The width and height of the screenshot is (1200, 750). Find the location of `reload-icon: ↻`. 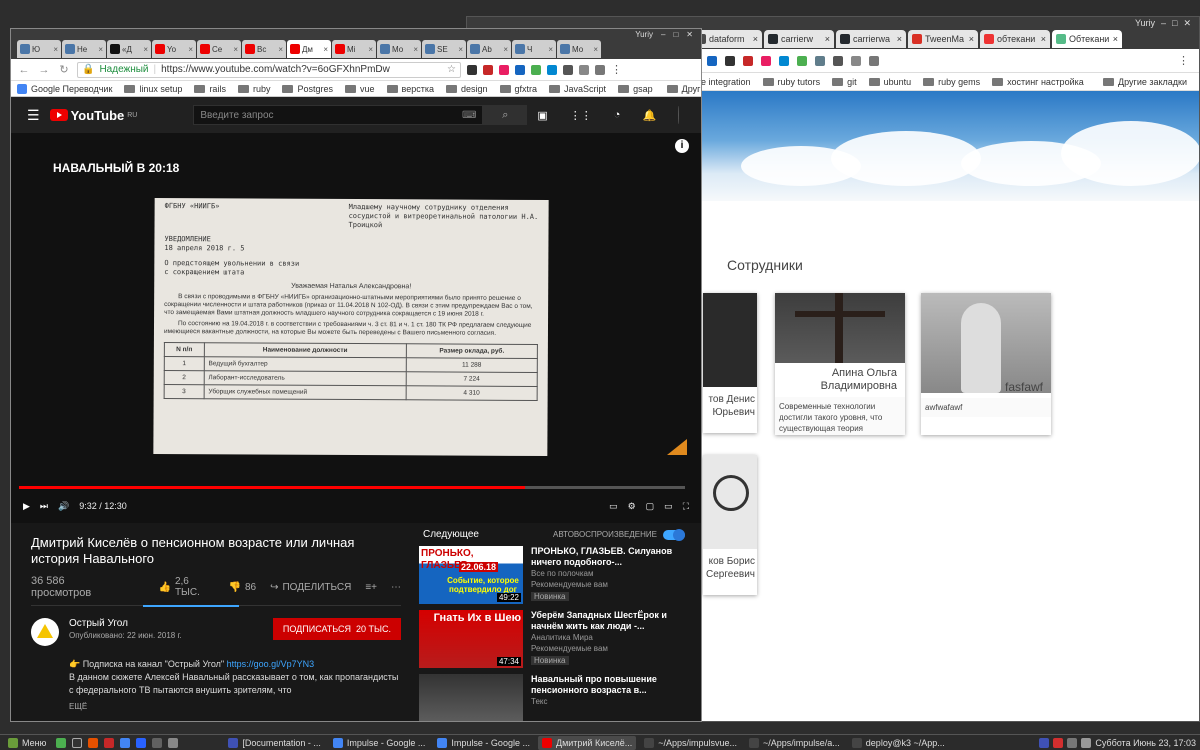

reload-icon: ↻ is located at coordinates (64, 69).